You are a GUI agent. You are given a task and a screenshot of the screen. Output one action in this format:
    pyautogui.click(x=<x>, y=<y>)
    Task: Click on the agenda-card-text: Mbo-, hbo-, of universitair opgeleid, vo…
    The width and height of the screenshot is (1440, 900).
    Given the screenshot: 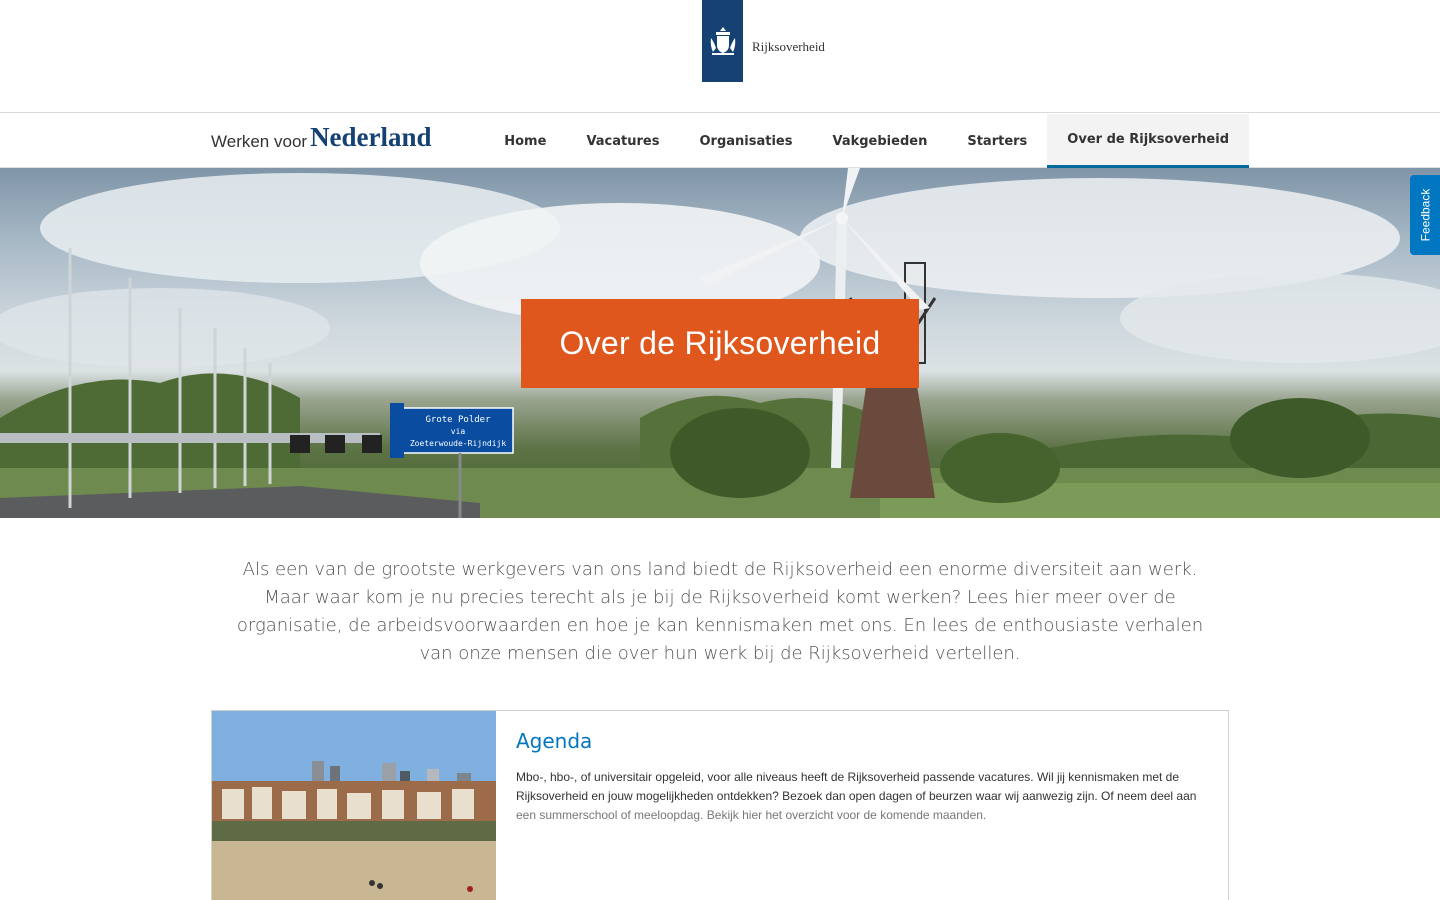 What is the action you would take?
    pyautogui.click(x=866, y=796)
    